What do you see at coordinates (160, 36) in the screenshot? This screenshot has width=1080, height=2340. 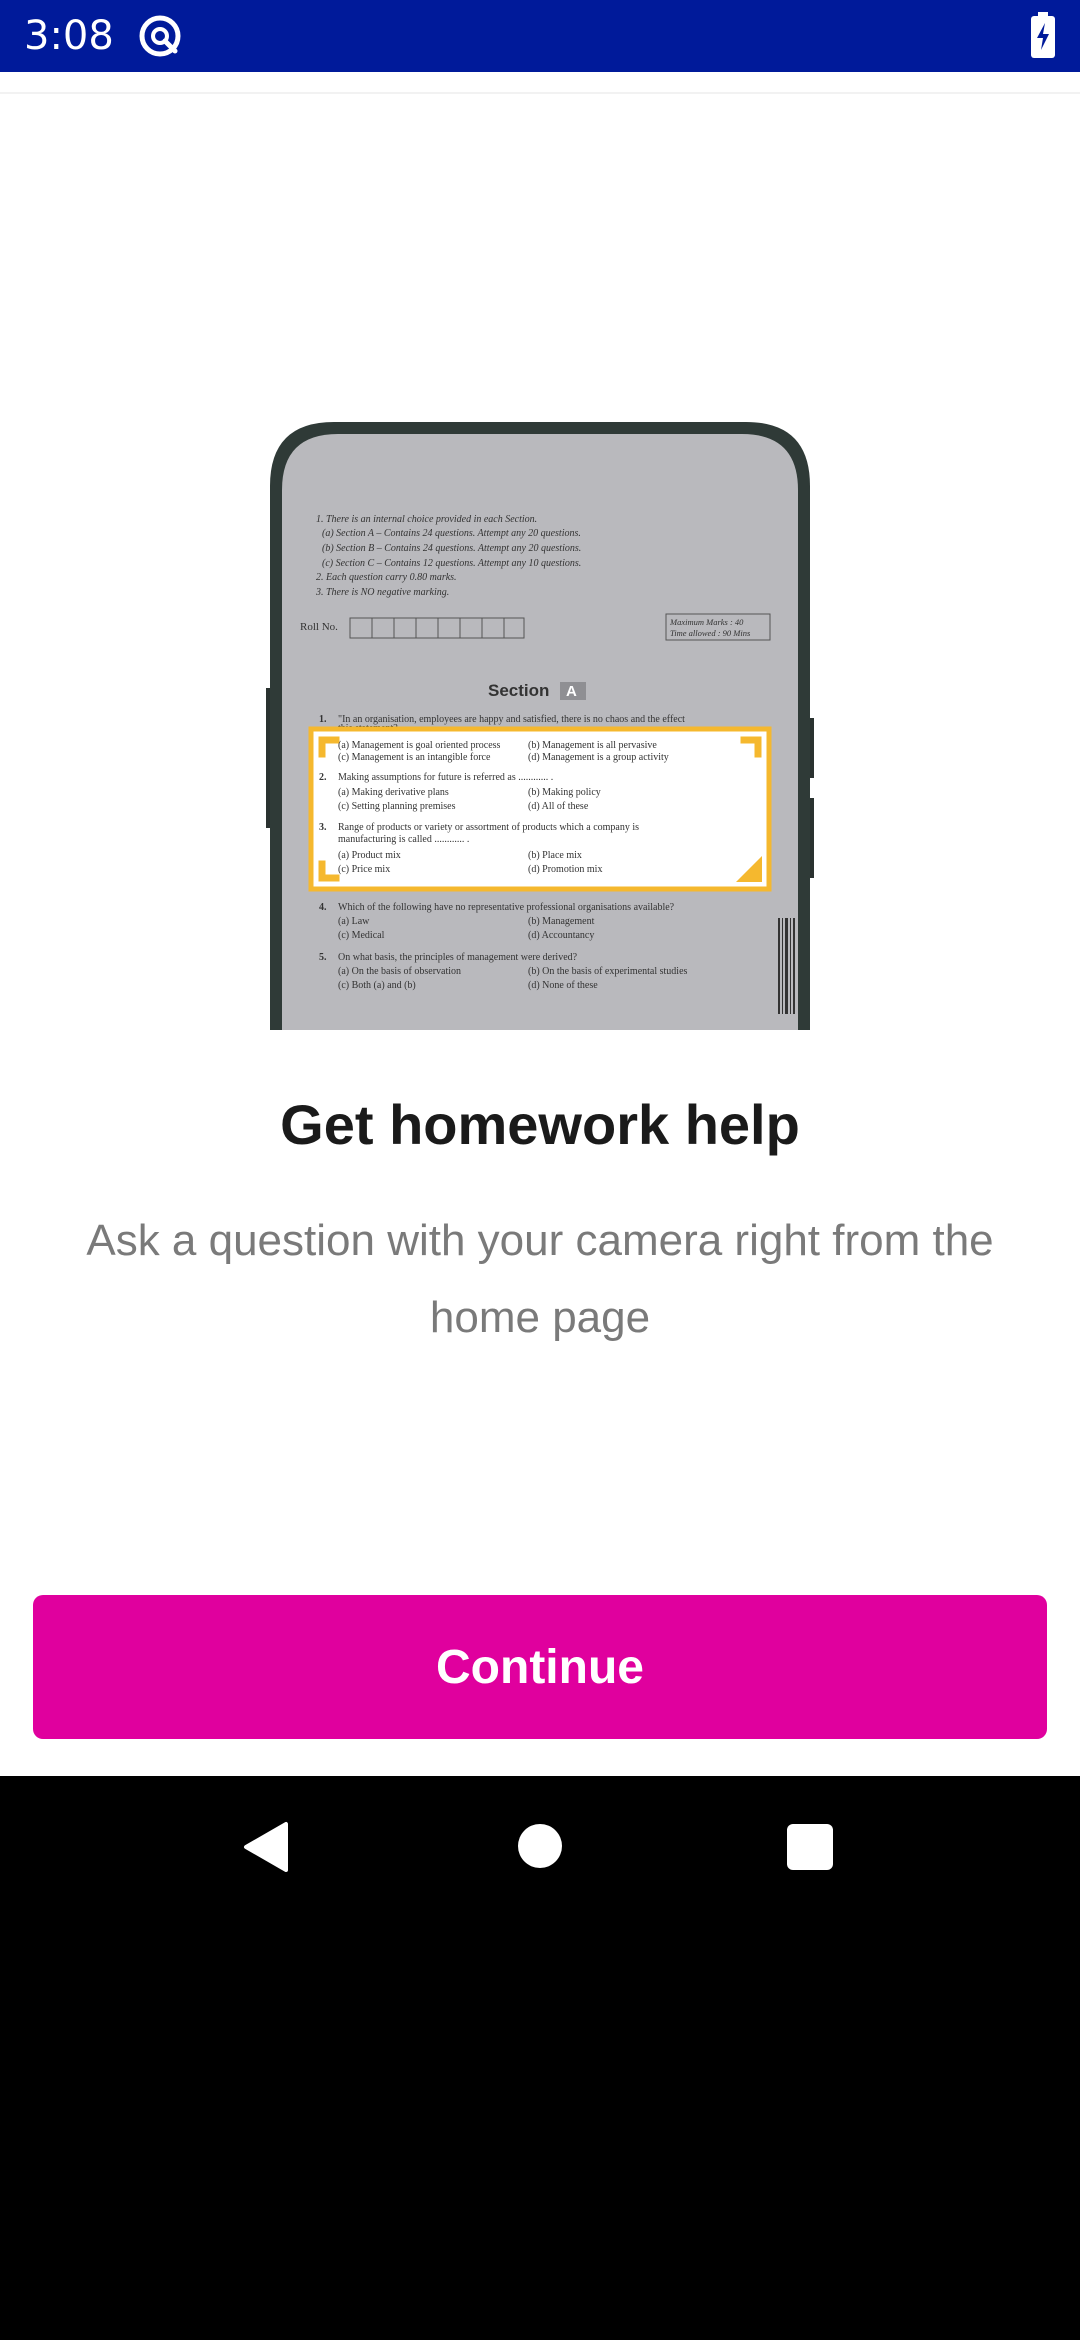 I see `app-notification-icon` at bounding box center [160, 36].